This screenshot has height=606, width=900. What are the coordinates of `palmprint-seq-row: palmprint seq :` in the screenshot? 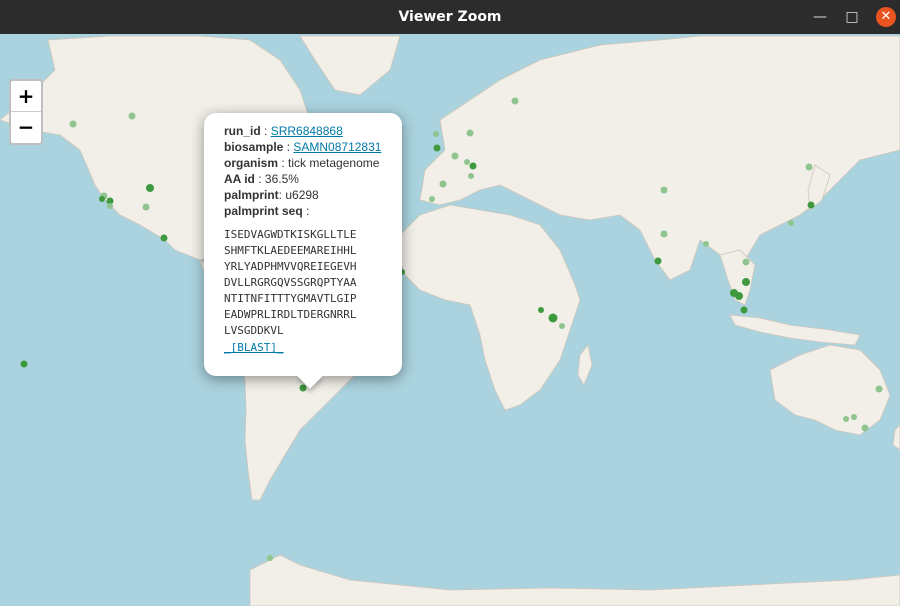 It's located at (267, 211).